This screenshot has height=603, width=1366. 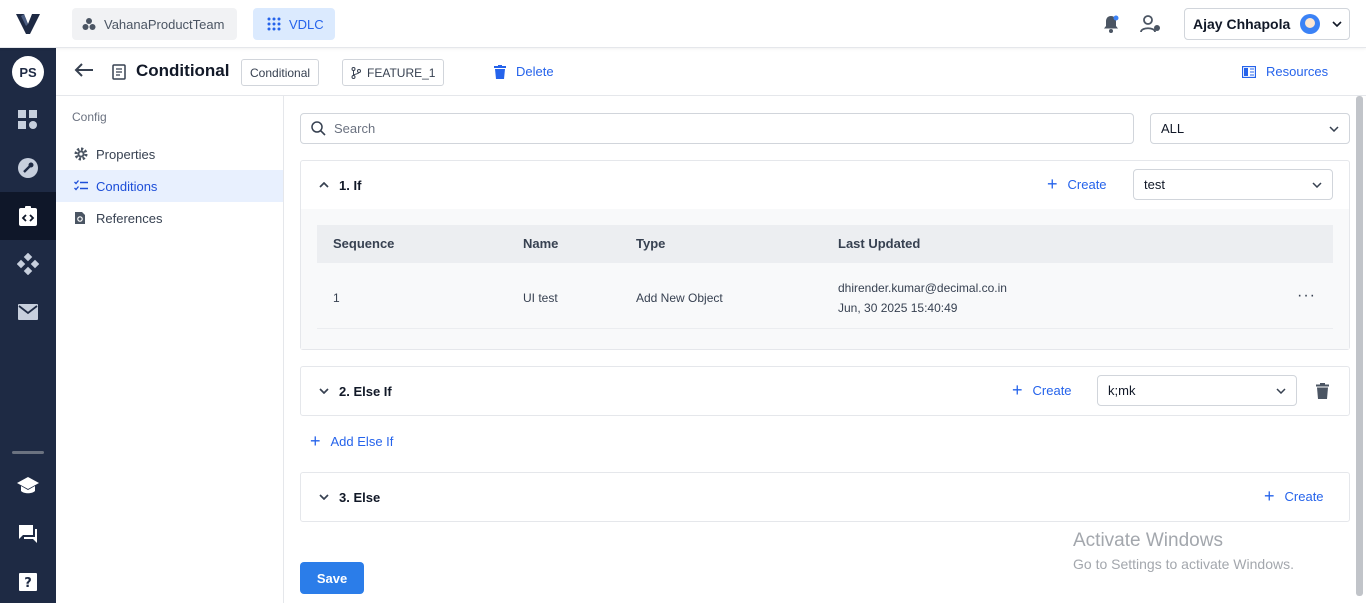 I want to click on manage-users-icon, so click(x=1151, y=24).